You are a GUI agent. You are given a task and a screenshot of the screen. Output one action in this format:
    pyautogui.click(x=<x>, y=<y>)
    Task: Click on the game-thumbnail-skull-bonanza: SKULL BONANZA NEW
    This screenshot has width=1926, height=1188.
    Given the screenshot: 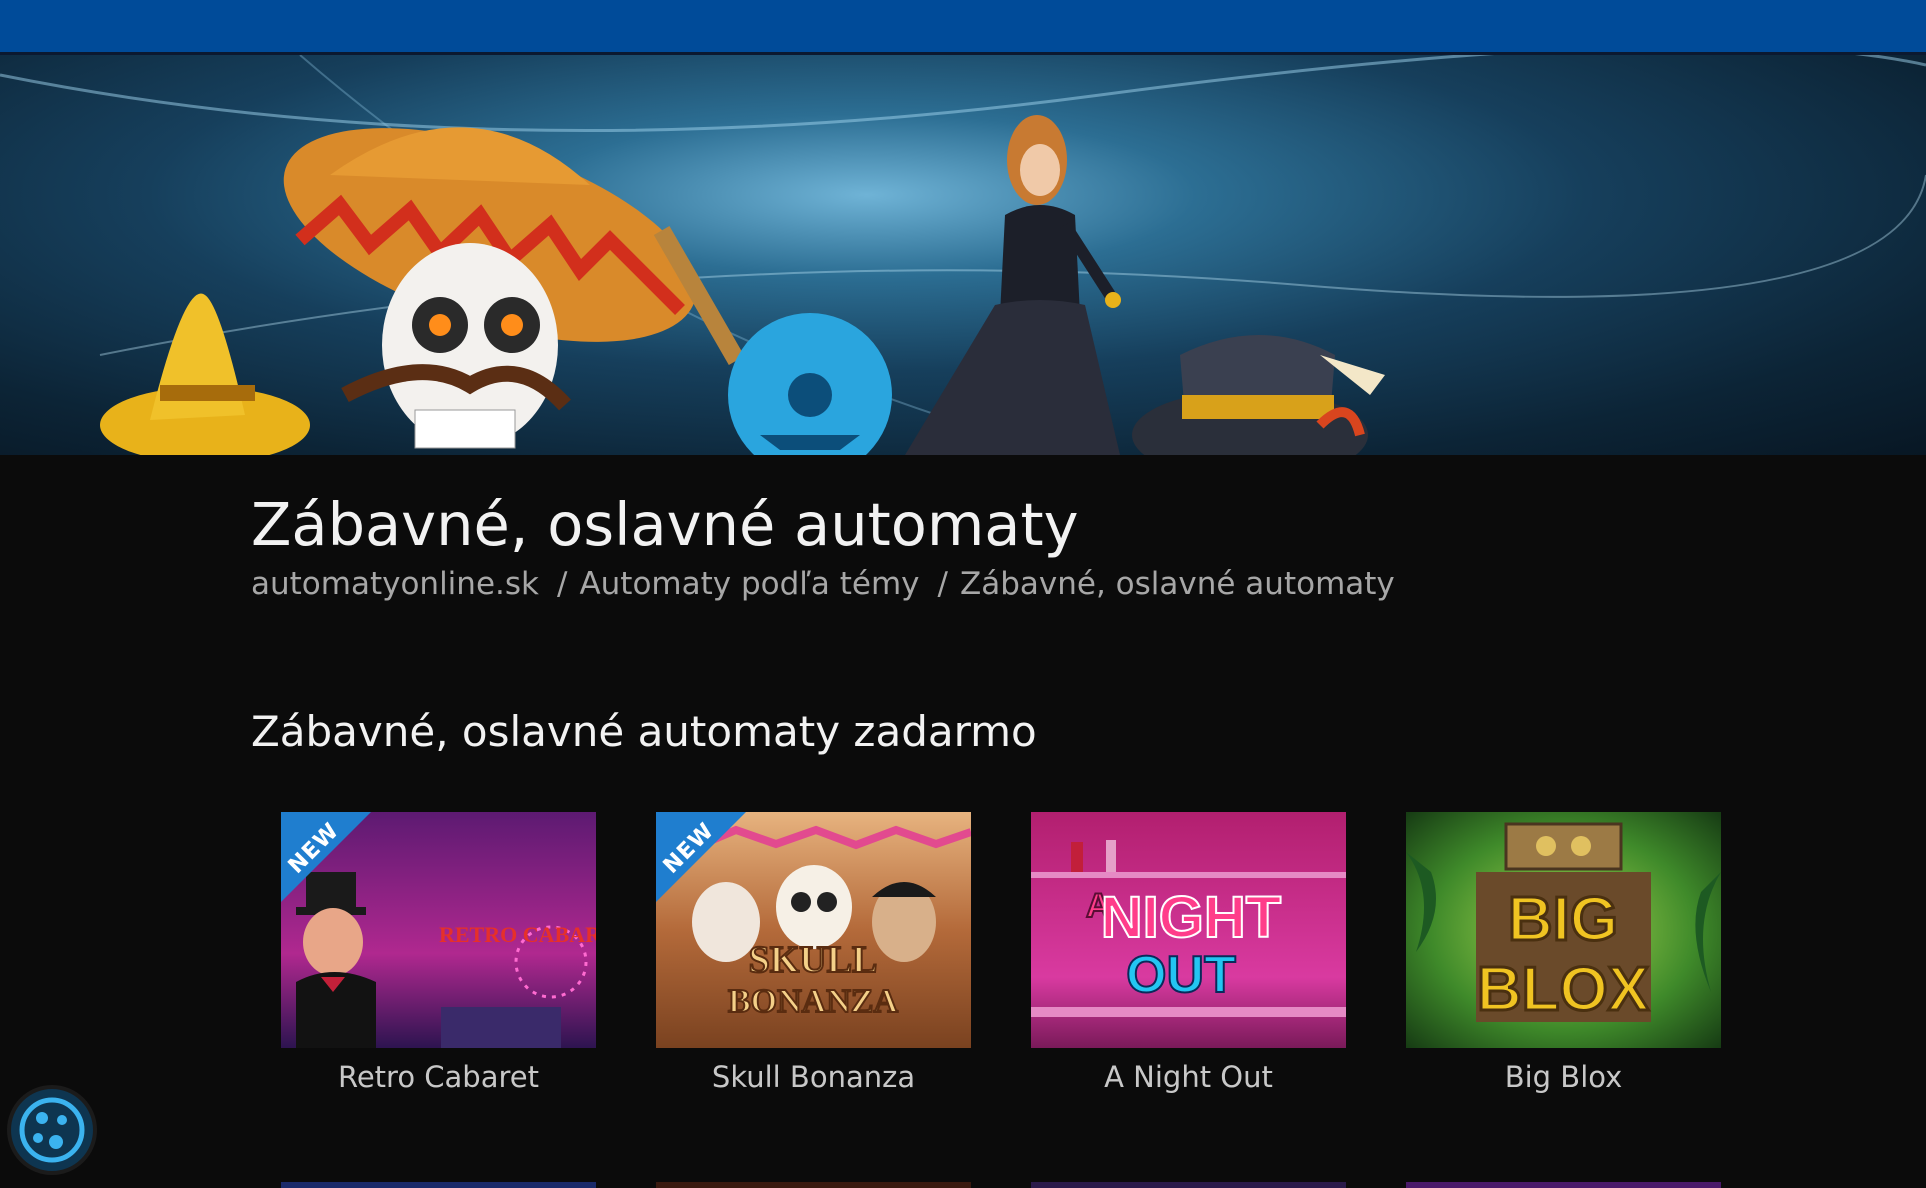 What is the action you would take?
    pyautogui.click(x=813, y=930)
    